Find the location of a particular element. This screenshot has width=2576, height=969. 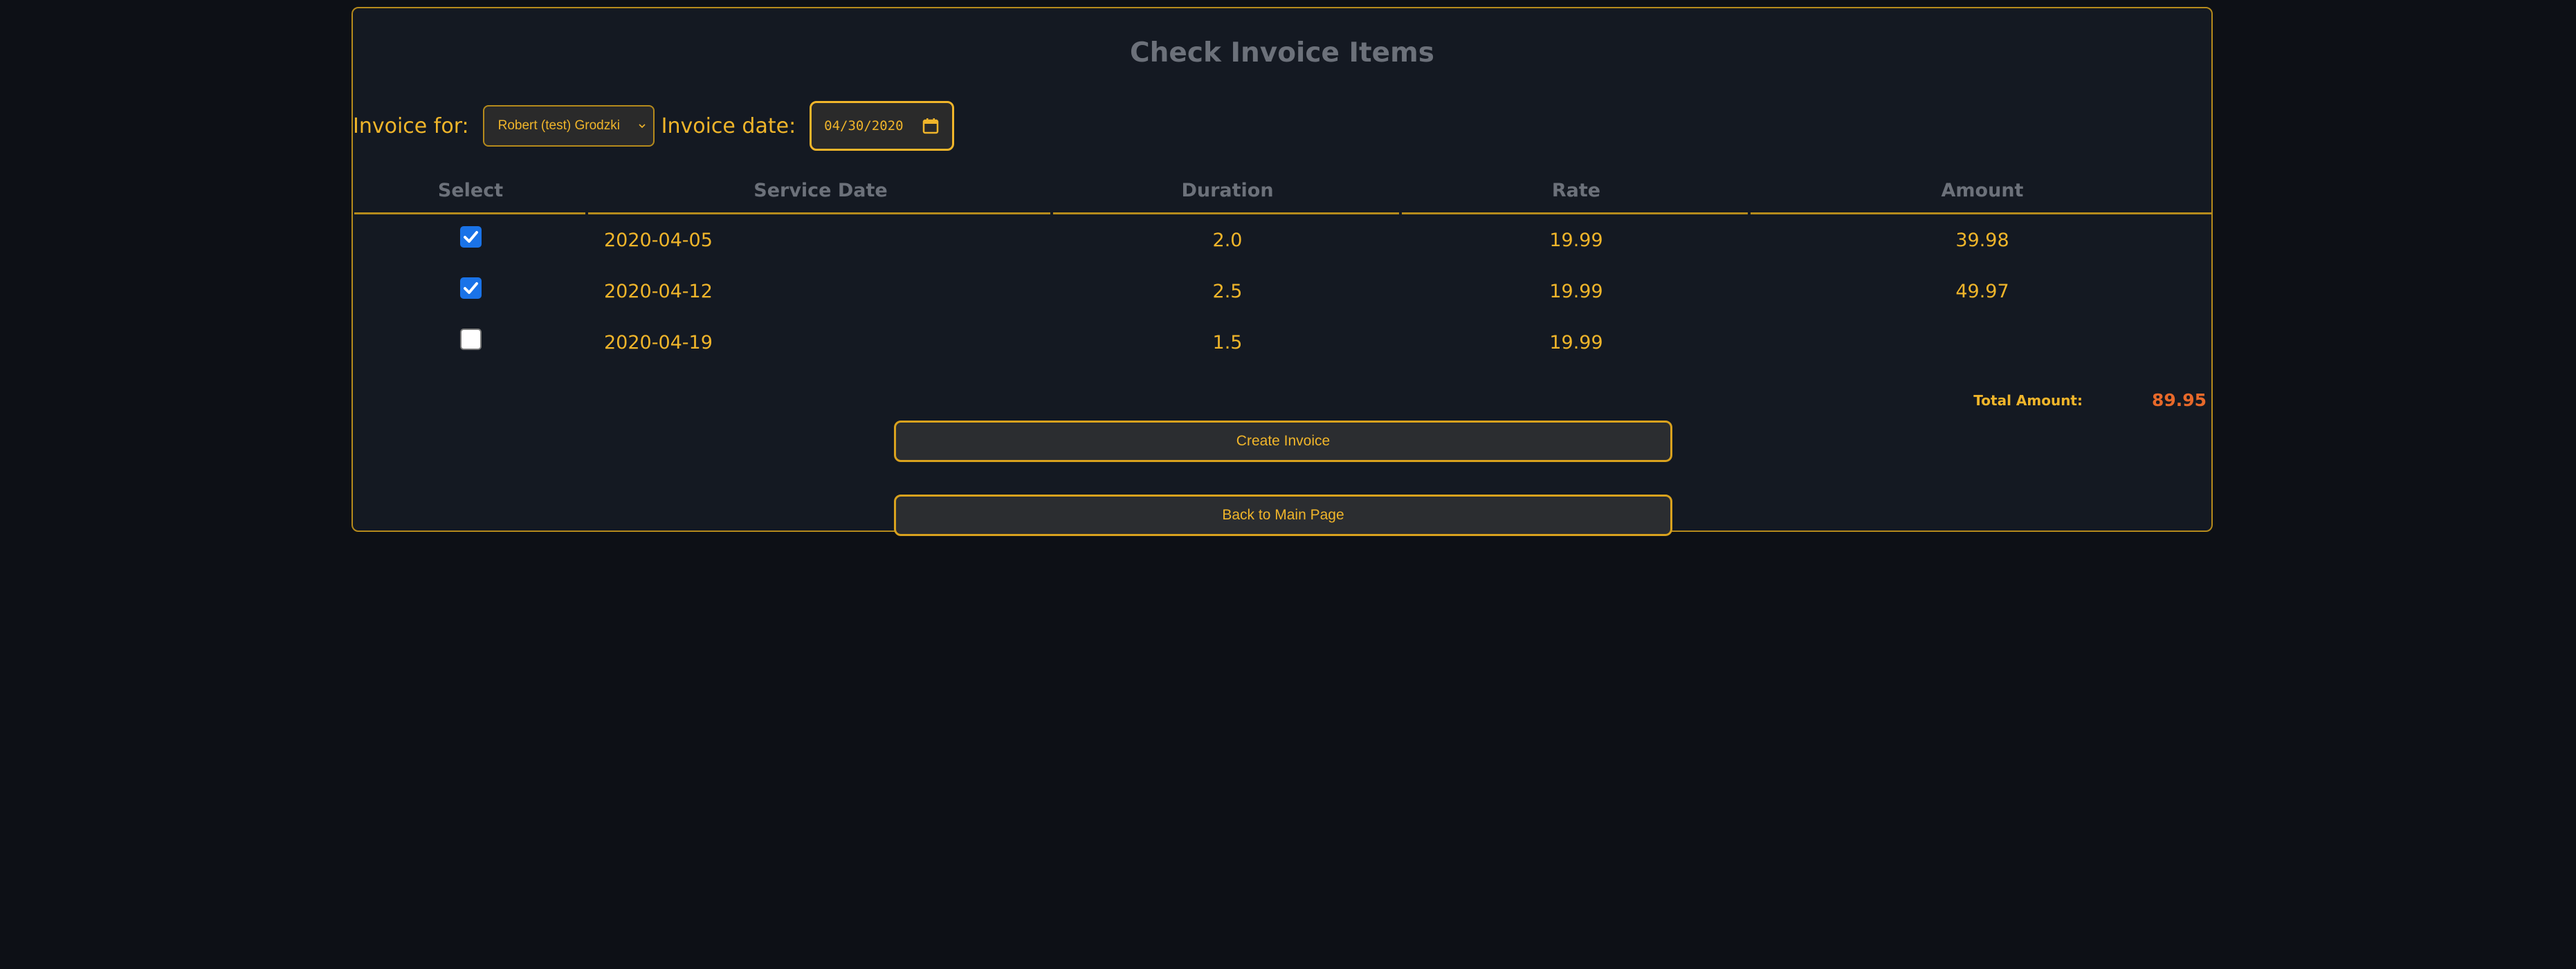

header-rate: Rate is located at coordinates (1576, 190).